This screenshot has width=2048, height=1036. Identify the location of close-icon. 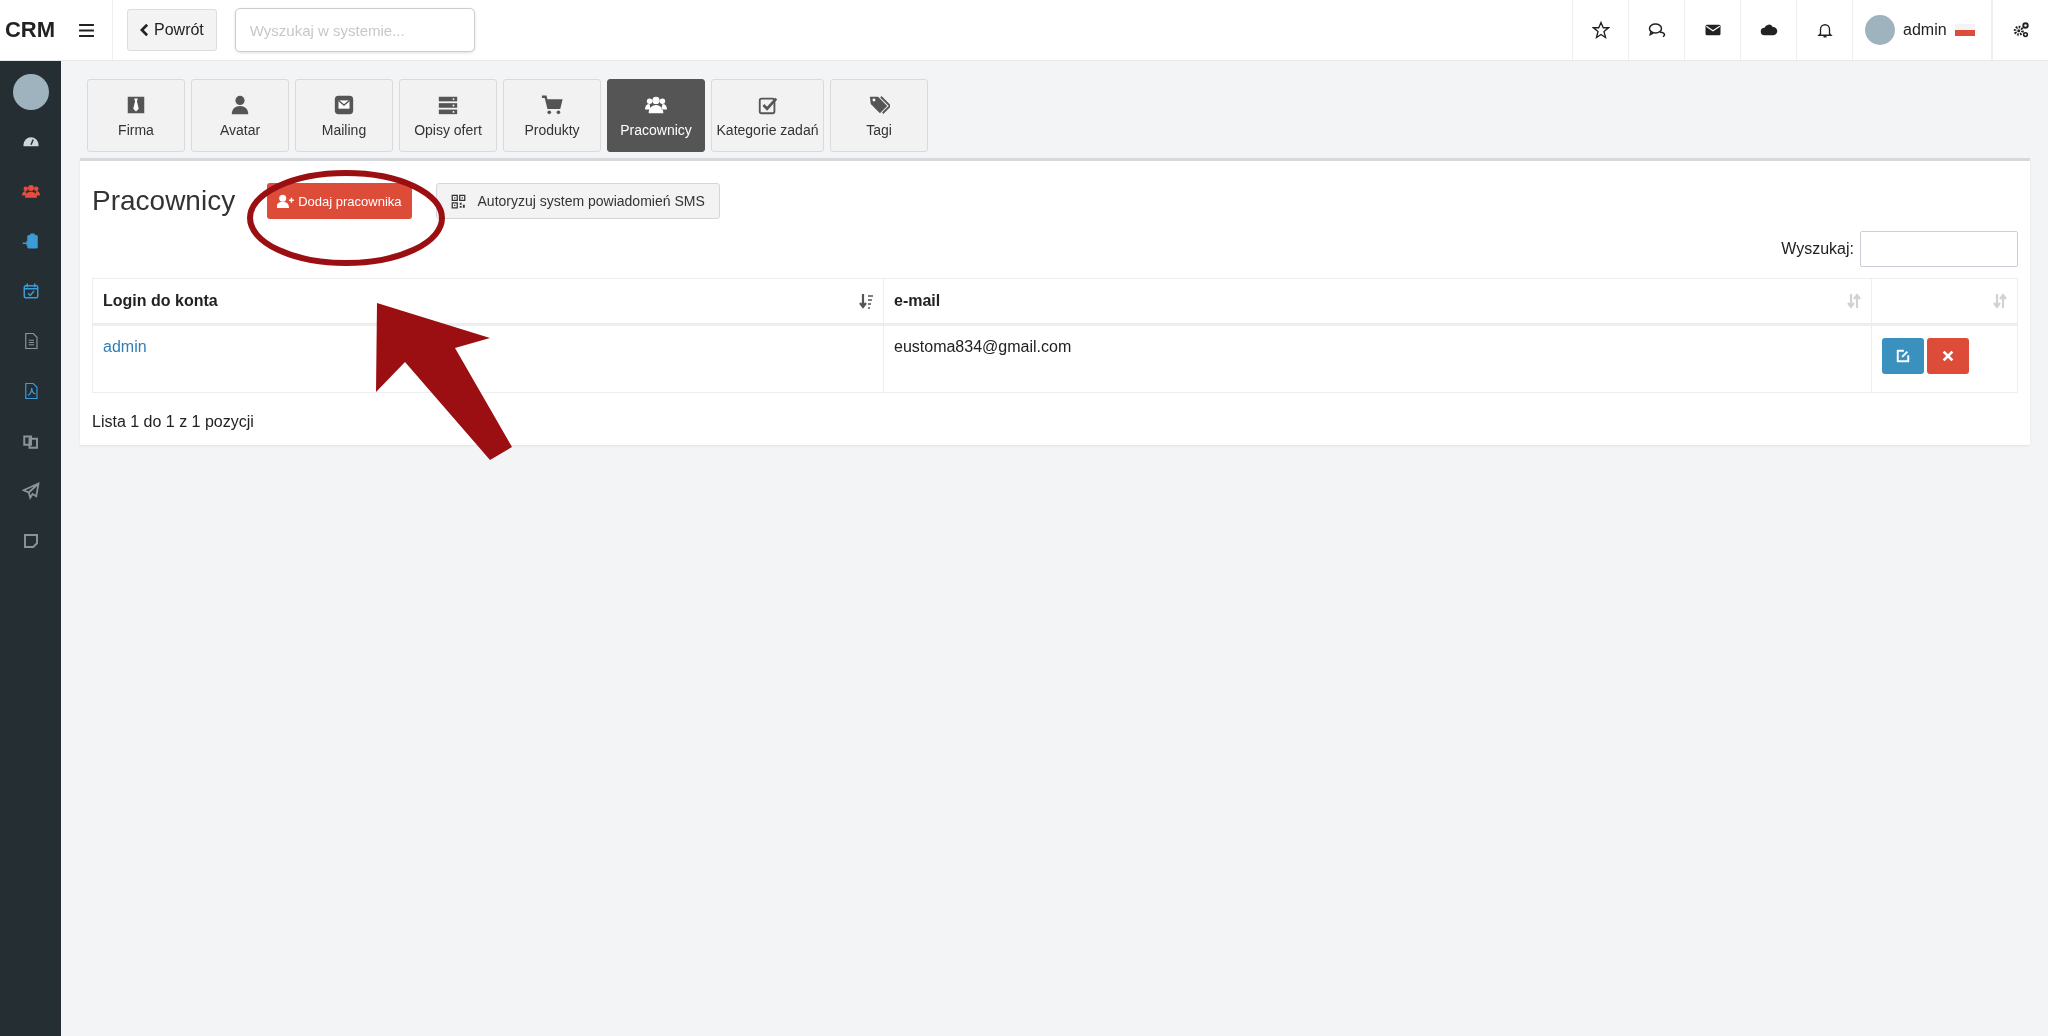
(1948, 356).